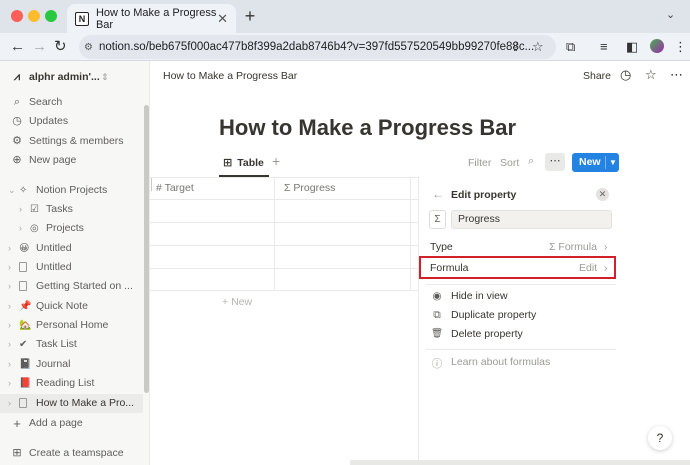 Image resolution: width=690 pixels, height=465 pixels. I want to click on type-value: Σ Formula ›, so click(578, 247).